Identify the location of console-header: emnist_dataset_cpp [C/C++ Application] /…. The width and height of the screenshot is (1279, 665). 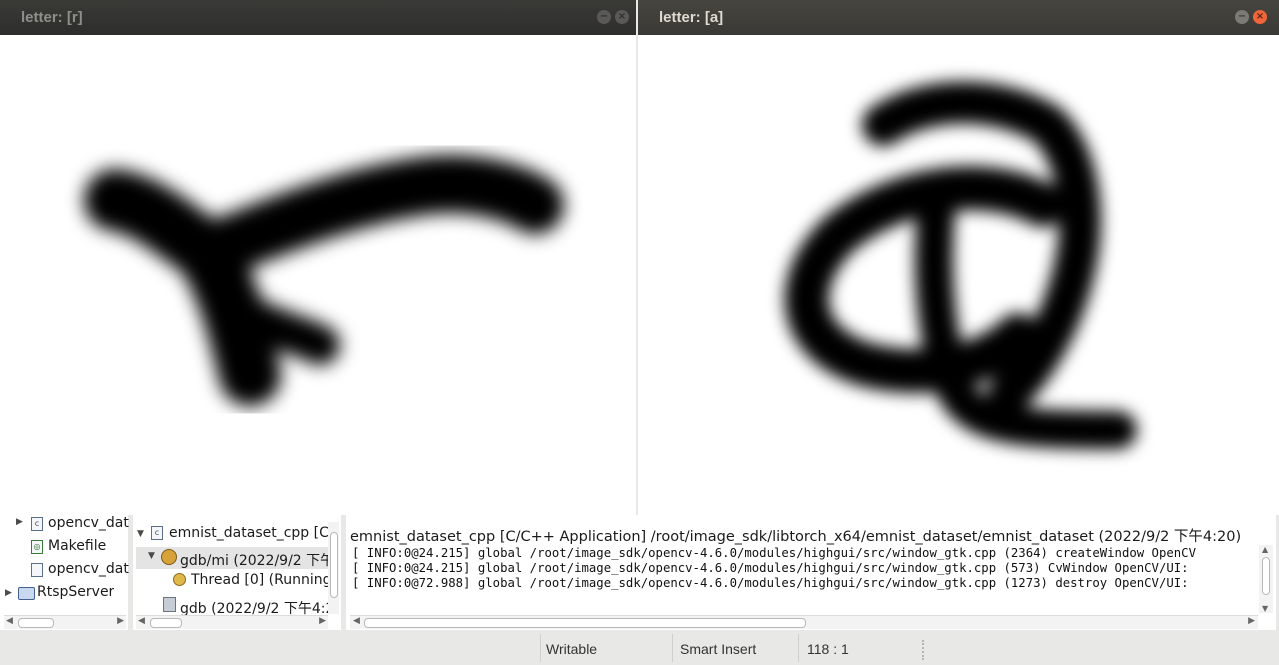
(796, 537).